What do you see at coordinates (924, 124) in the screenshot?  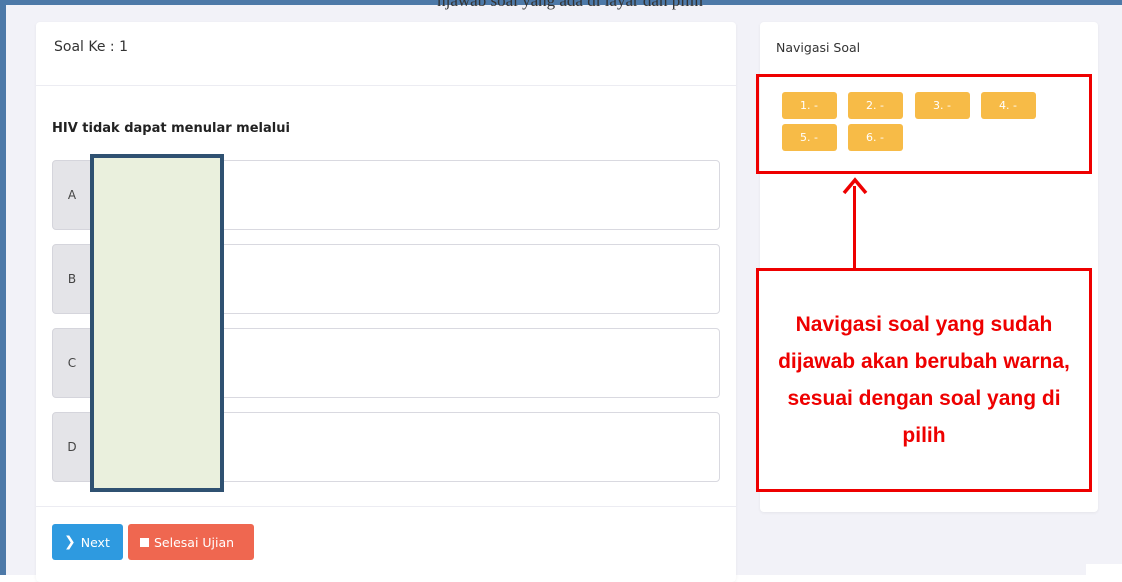 I see `annotation-highlight-frame` at bounding box center [924, 124].